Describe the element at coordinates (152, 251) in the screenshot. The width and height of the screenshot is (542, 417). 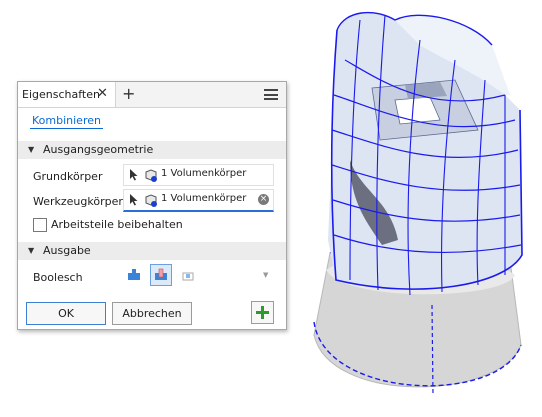
I see `section-output: ▼ Ausgabe` at that location.